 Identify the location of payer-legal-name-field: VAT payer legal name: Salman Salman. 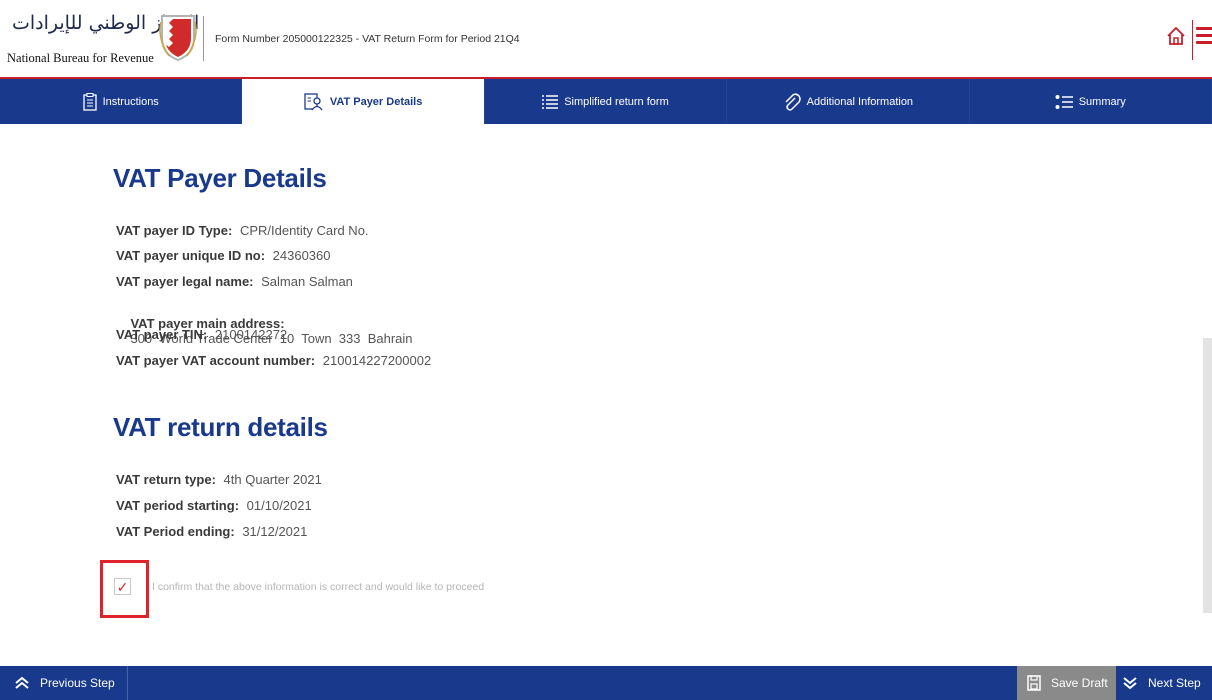
(234, 281).